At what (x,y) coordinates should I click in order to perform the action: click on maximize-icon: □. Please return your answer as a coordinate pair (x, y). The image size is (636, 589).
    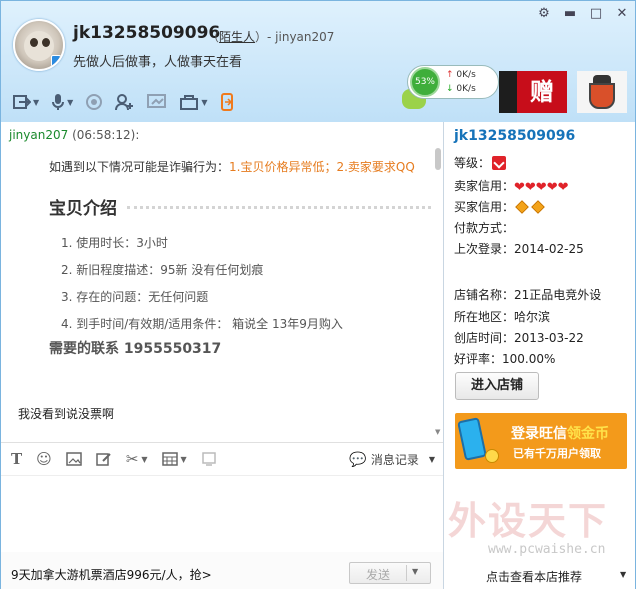
    Looking at the image, I should click on (596, 14).